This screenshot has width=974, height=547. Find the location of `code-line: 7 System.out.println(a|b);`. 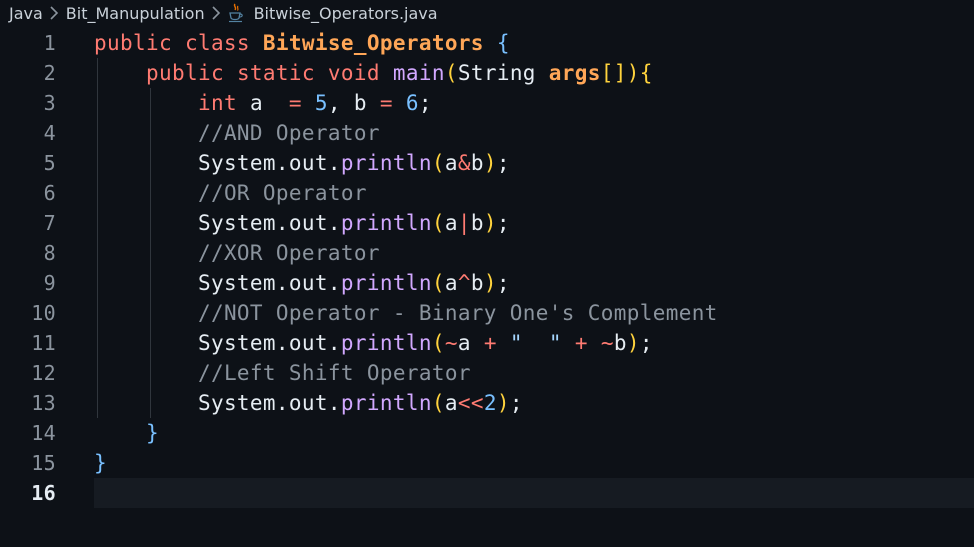

code-line: 7 System.out.println(a|b); is located at coordinates (487, 223).